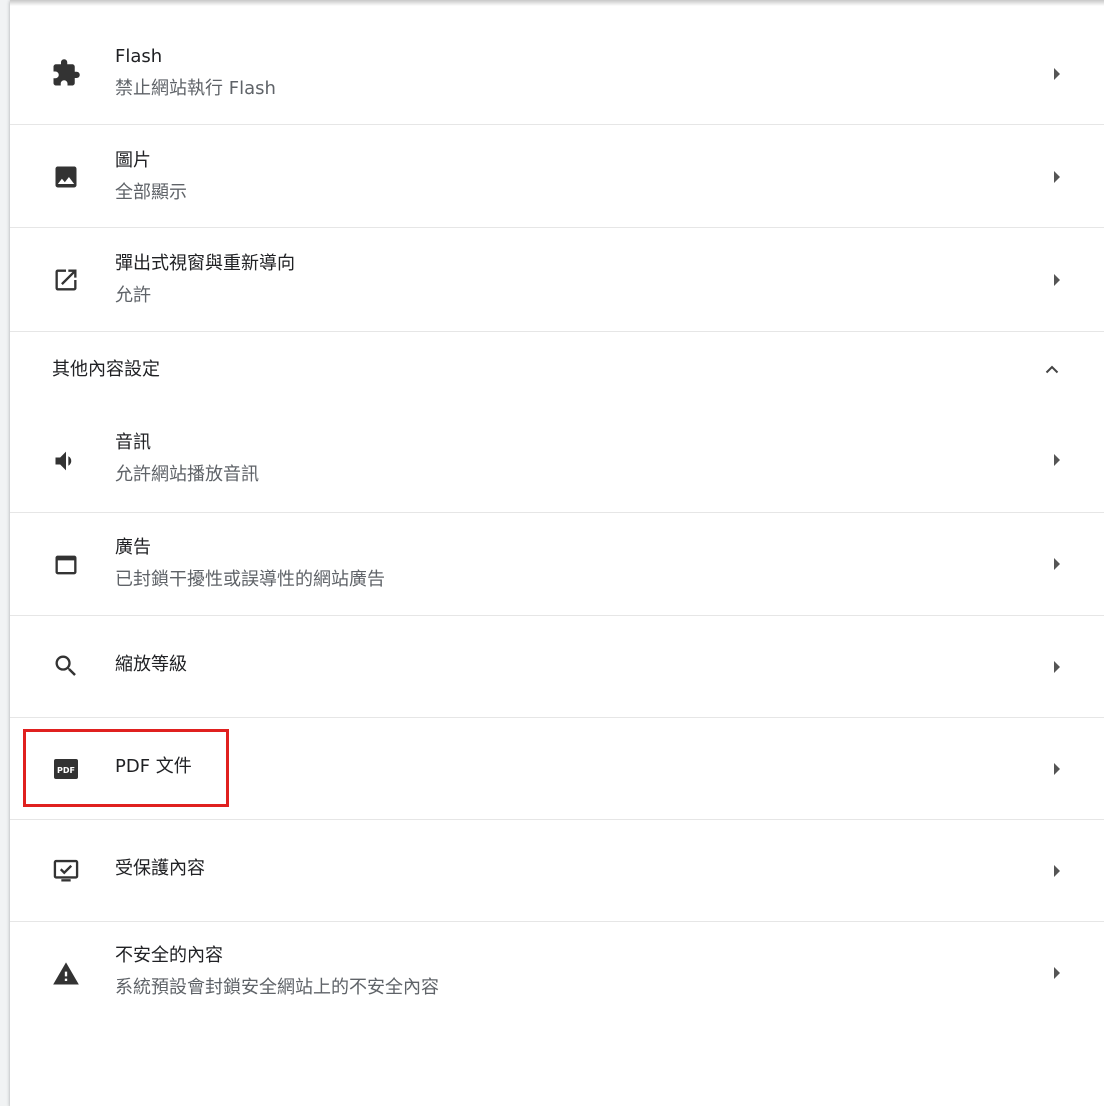 The width and height of the screenshot is (1104, 1106). I want to click on setting-row-pdf-documents: PDF PDF 文件, so click(557, 769).